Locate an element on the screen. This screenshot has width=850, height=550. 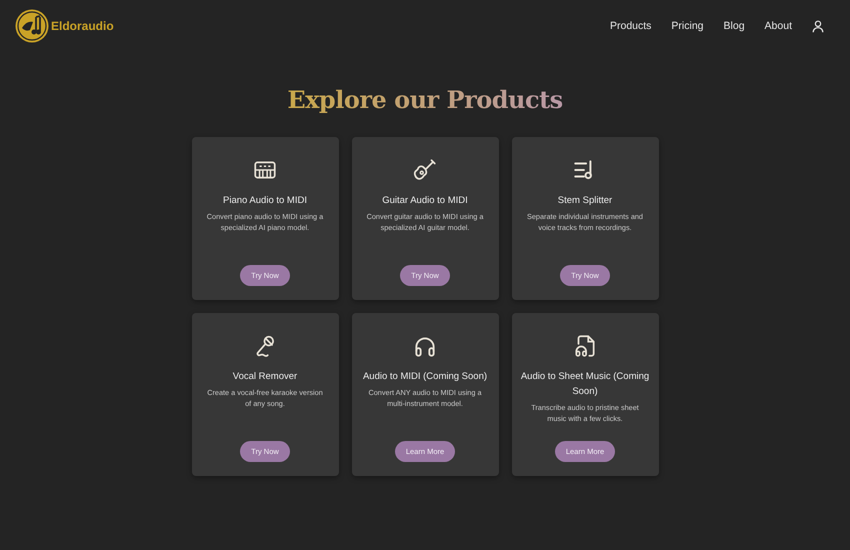
nav-link: Pricing is located at coordinates (687, 26).